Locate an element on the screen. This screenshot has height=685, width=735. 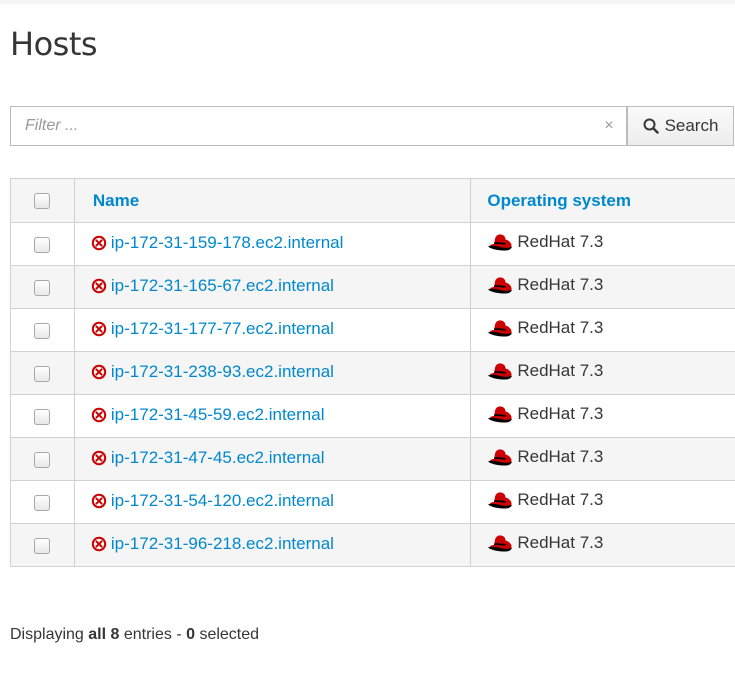
host-link: ip-172-31-96-218.ec2.internal is located at coordinates (212, 544).